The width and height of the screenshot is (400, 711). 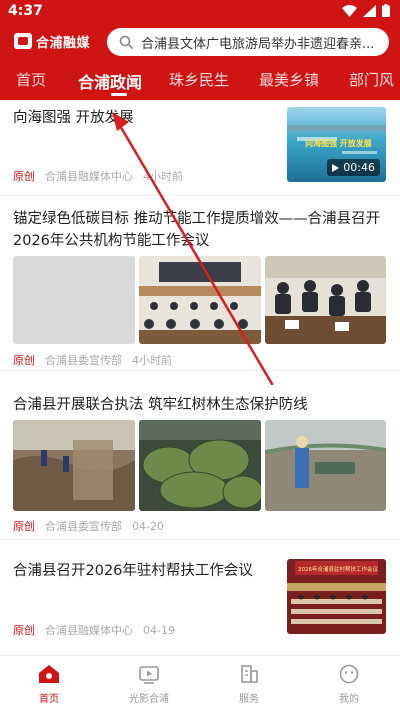 What do you see at coordinates (74, 300) in the screenshot?
I see `thumbnail-placeholder` at bounding box center [74, 300].